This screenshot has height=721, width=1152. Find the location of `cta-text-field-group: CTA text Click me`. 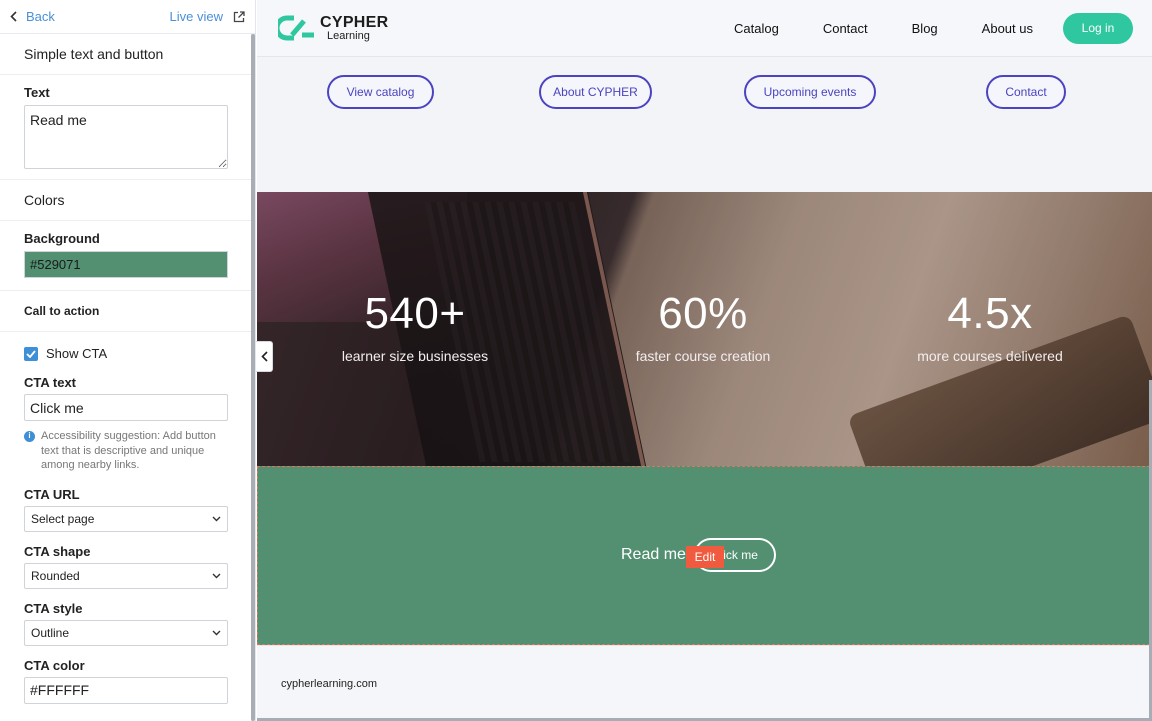

cta-text-field-group: CTA text Click me is located at coordinates (127, 398).